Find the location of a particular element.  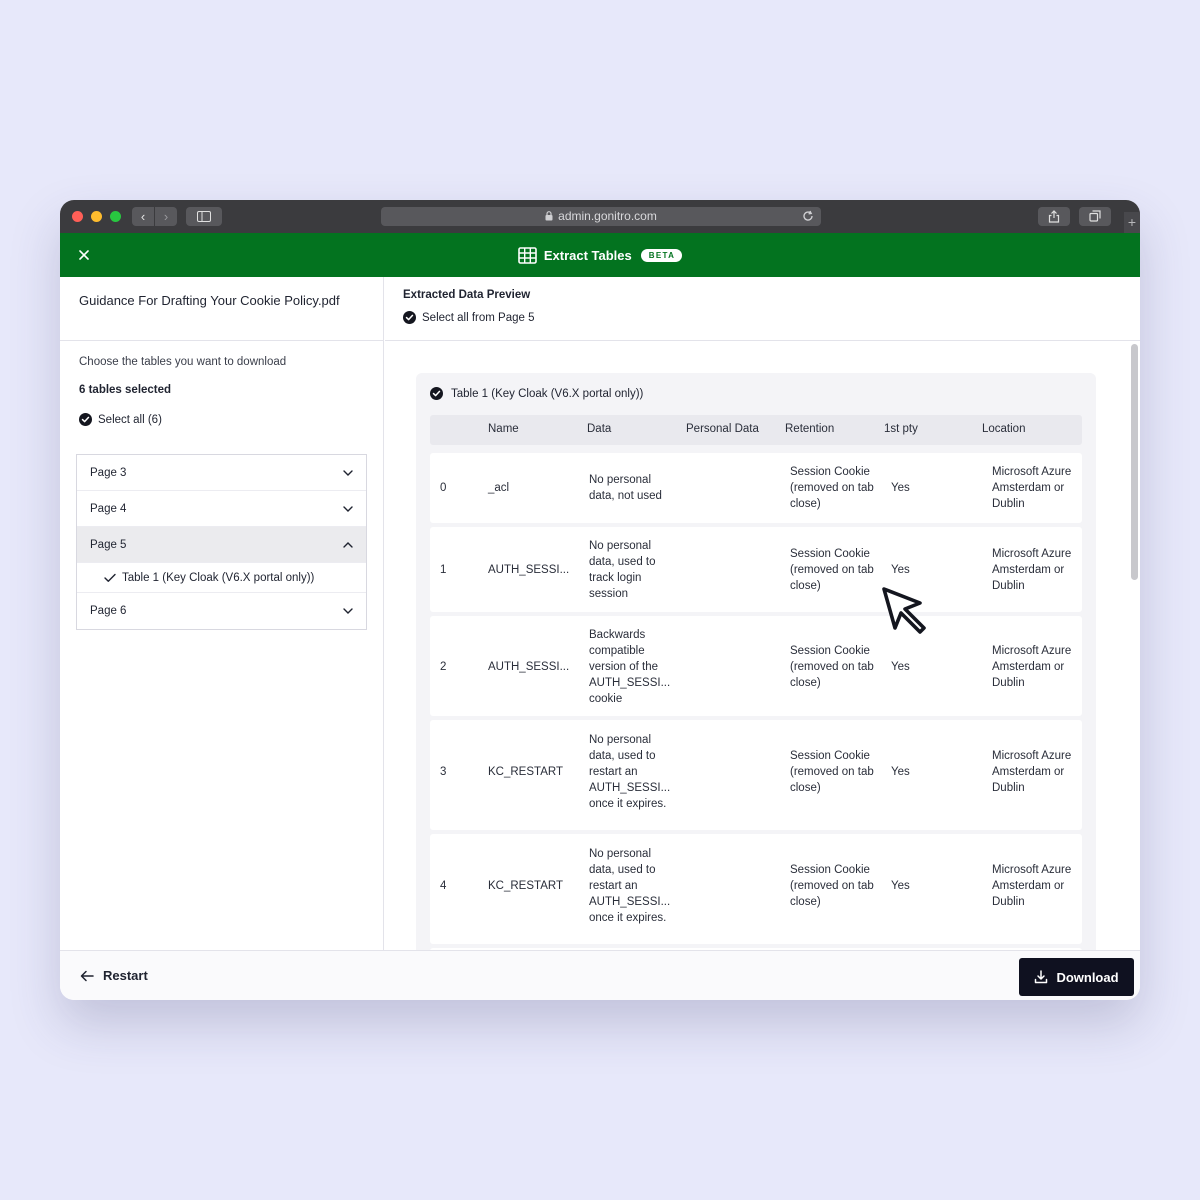

restart-button: Restart is located at coordinates (114, 975).